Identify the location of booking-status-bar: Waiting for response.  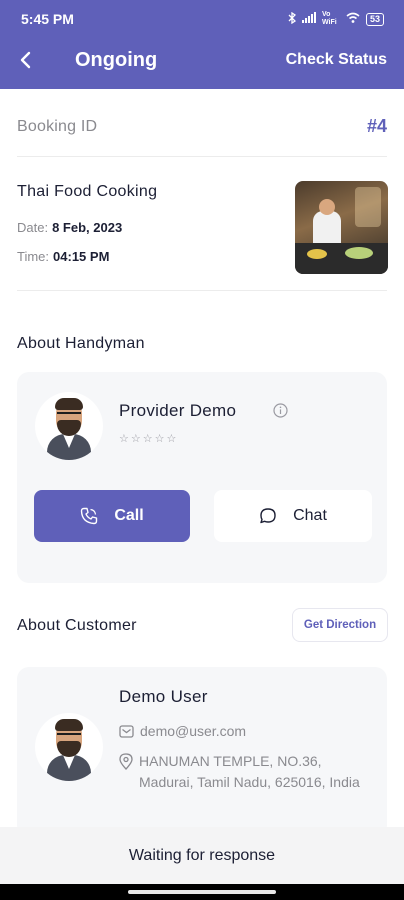
(202, 855).